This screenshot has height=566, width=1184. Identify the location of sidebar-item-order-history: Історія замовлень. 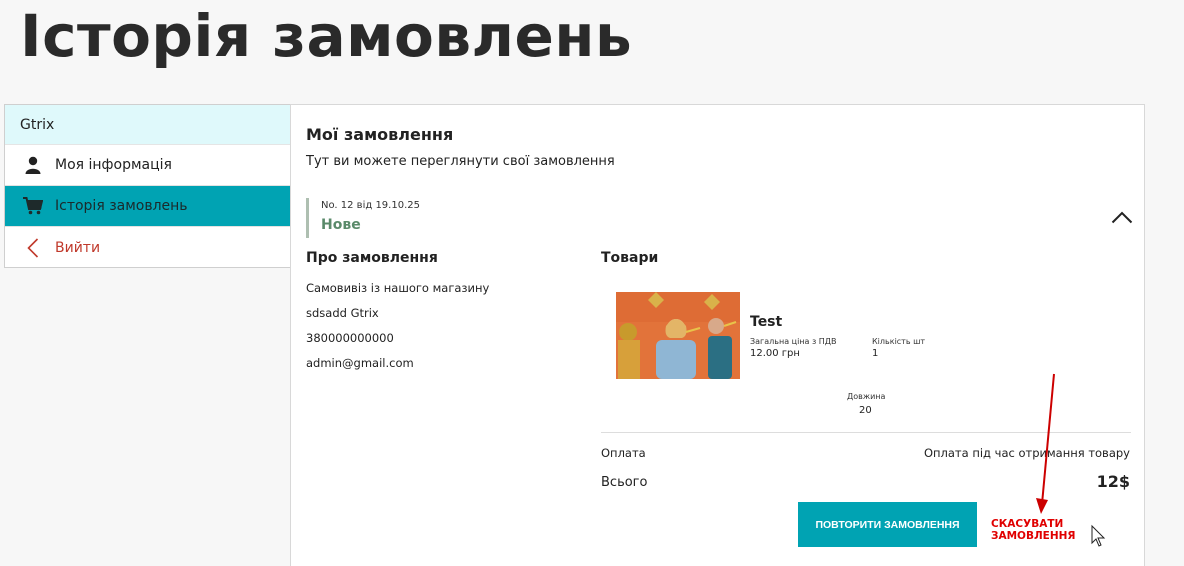
(147, 206).